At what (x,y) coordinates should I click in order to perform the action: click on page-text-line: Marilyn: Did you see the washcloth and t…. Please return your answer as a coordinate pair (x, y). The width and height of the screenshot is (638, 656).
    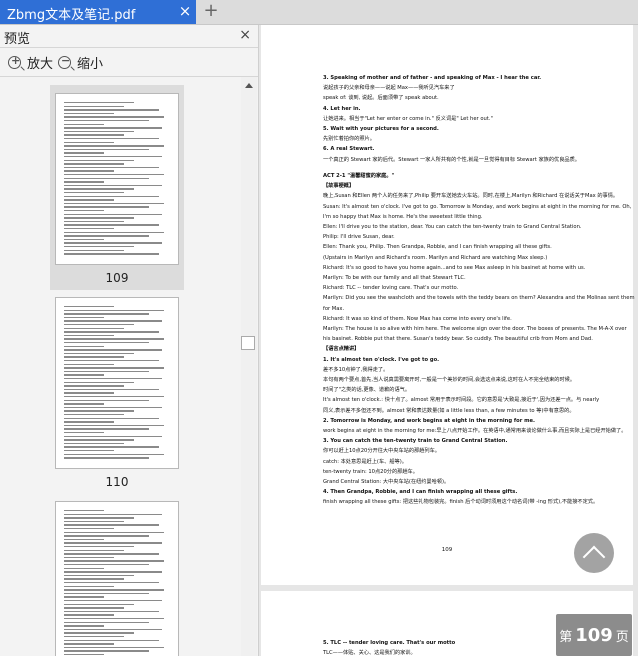
    Looking at the image, I should click on (479, 298).